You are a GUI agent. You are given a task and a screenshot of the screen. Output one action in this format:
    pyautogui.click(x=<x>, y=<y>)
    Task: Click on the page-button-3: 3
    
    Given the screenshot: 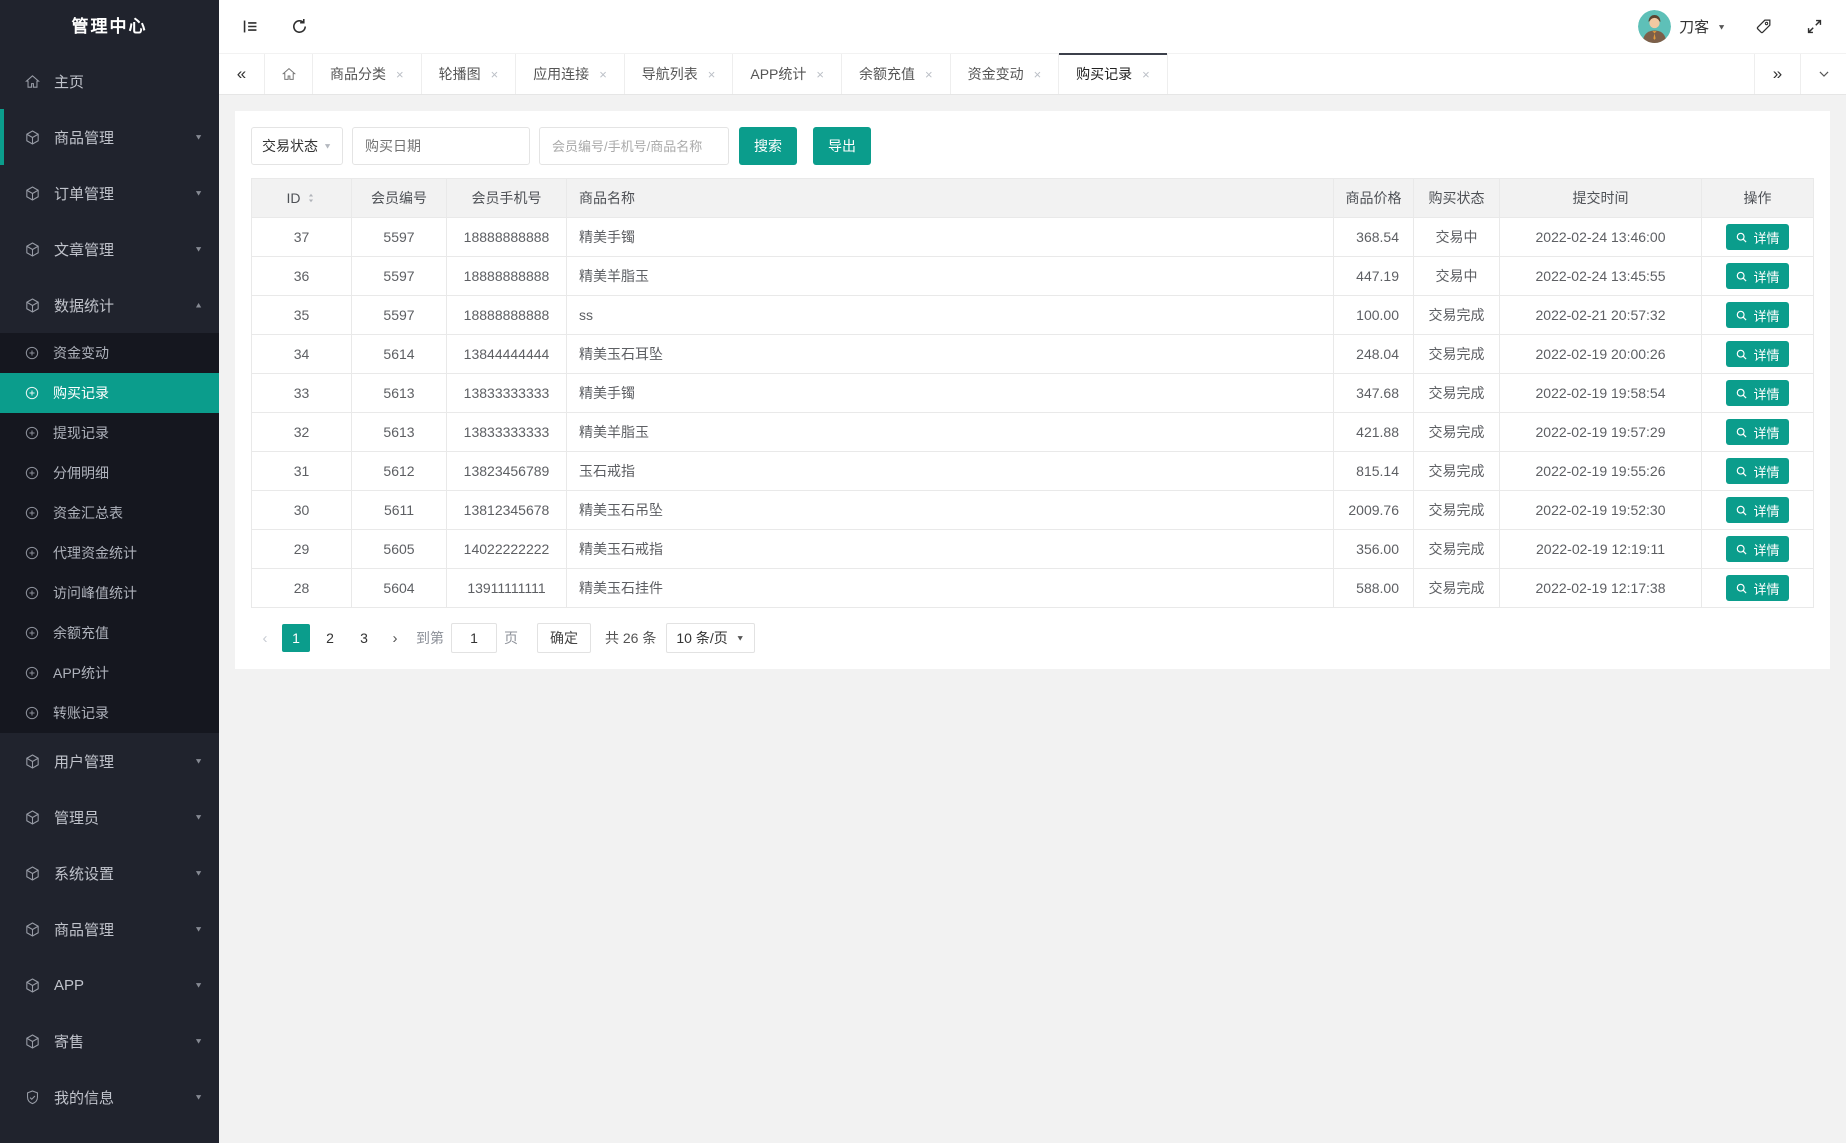 What is the action you would take?
    pyautogui.click(x=364, y=638)
    